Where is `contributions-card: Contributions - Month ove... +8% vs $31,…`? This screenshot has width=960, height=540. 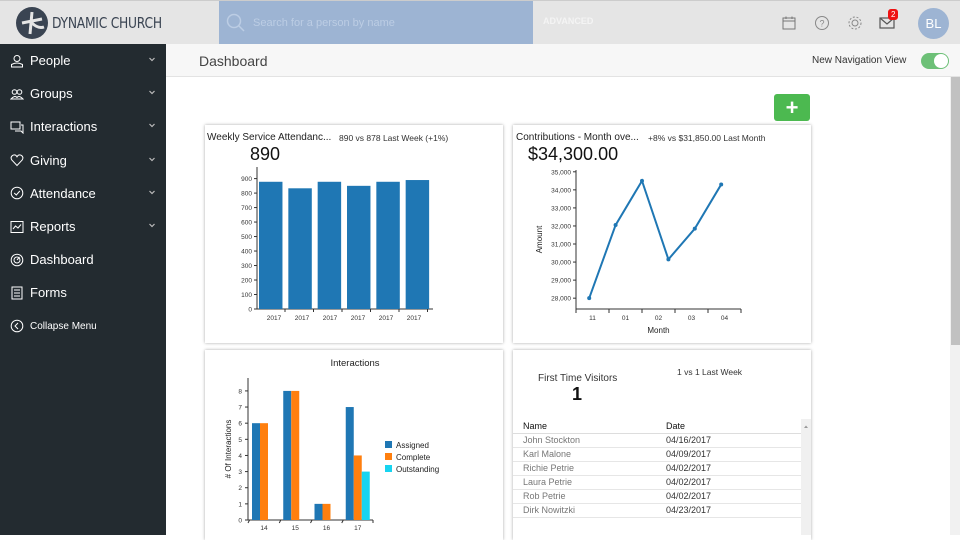
contributions-card: Contributions - Month ove... +8% vs $31,… is located at coordinates (662, 234).